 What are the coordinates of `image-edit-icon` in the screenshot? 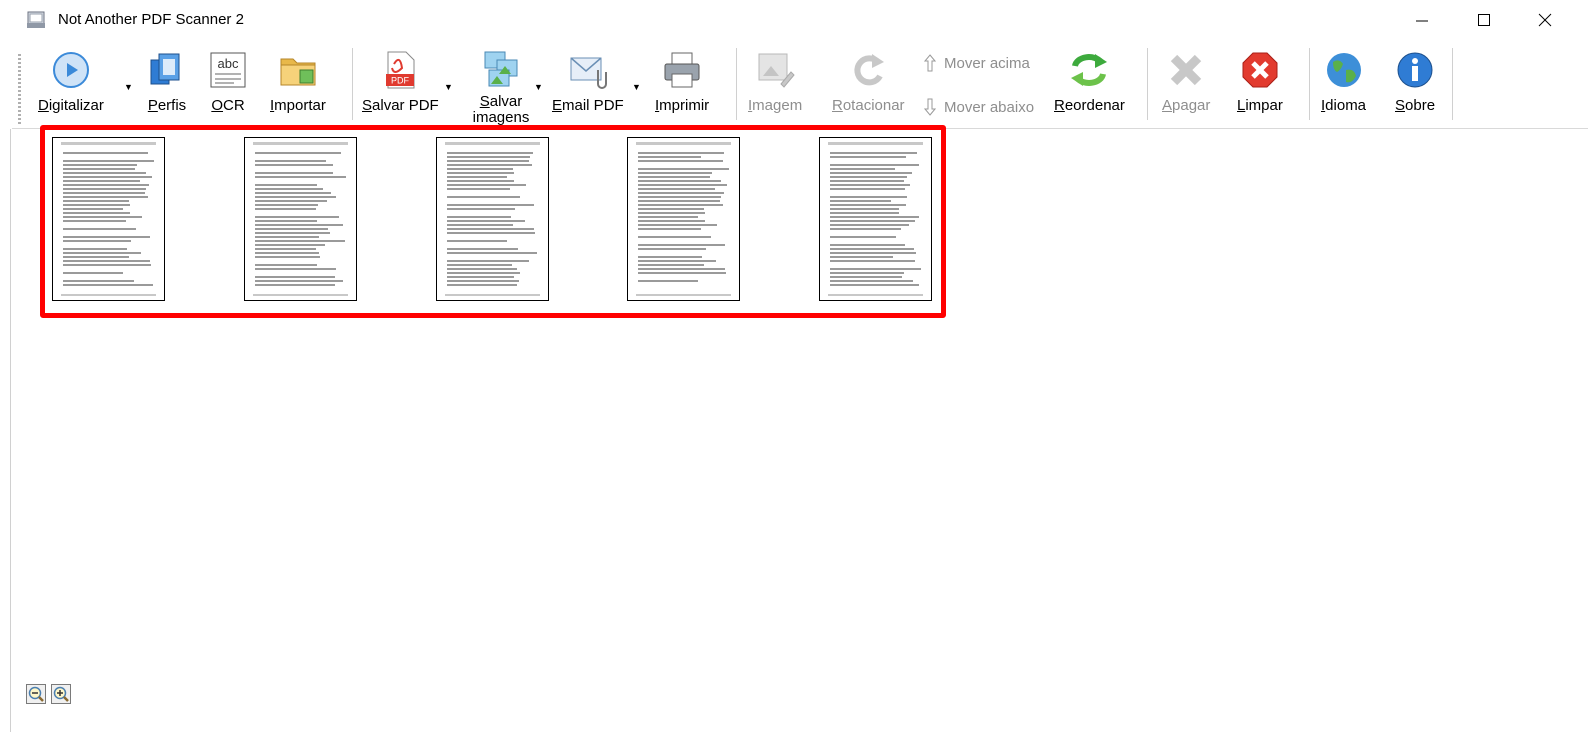 It's located at (776, 70).